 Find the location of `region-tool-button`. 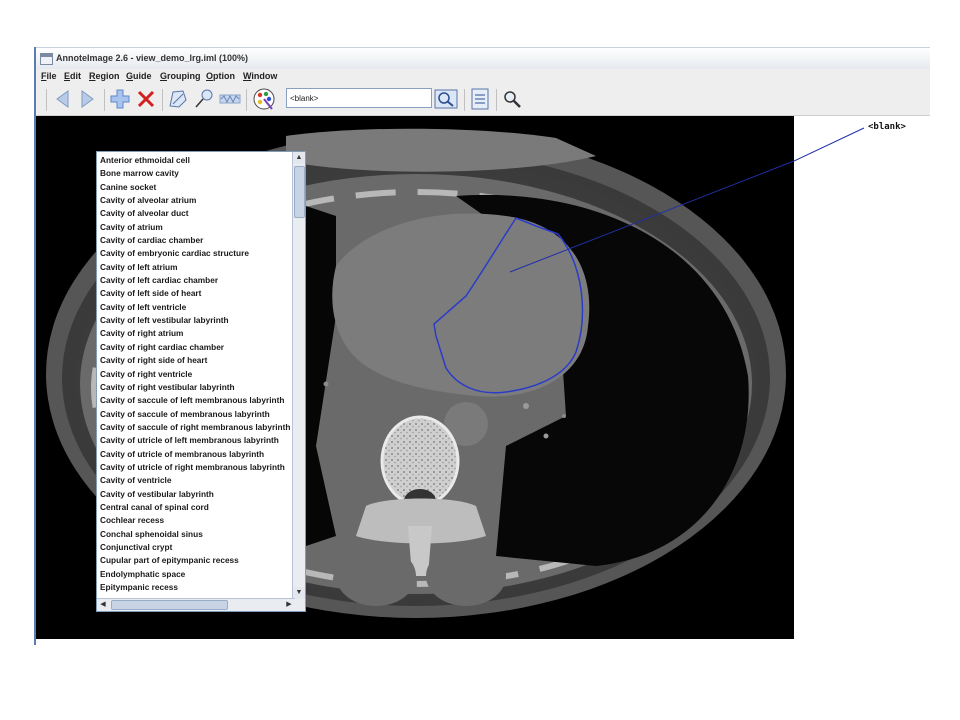

region-tool-button is located at coordinates (178, 99).